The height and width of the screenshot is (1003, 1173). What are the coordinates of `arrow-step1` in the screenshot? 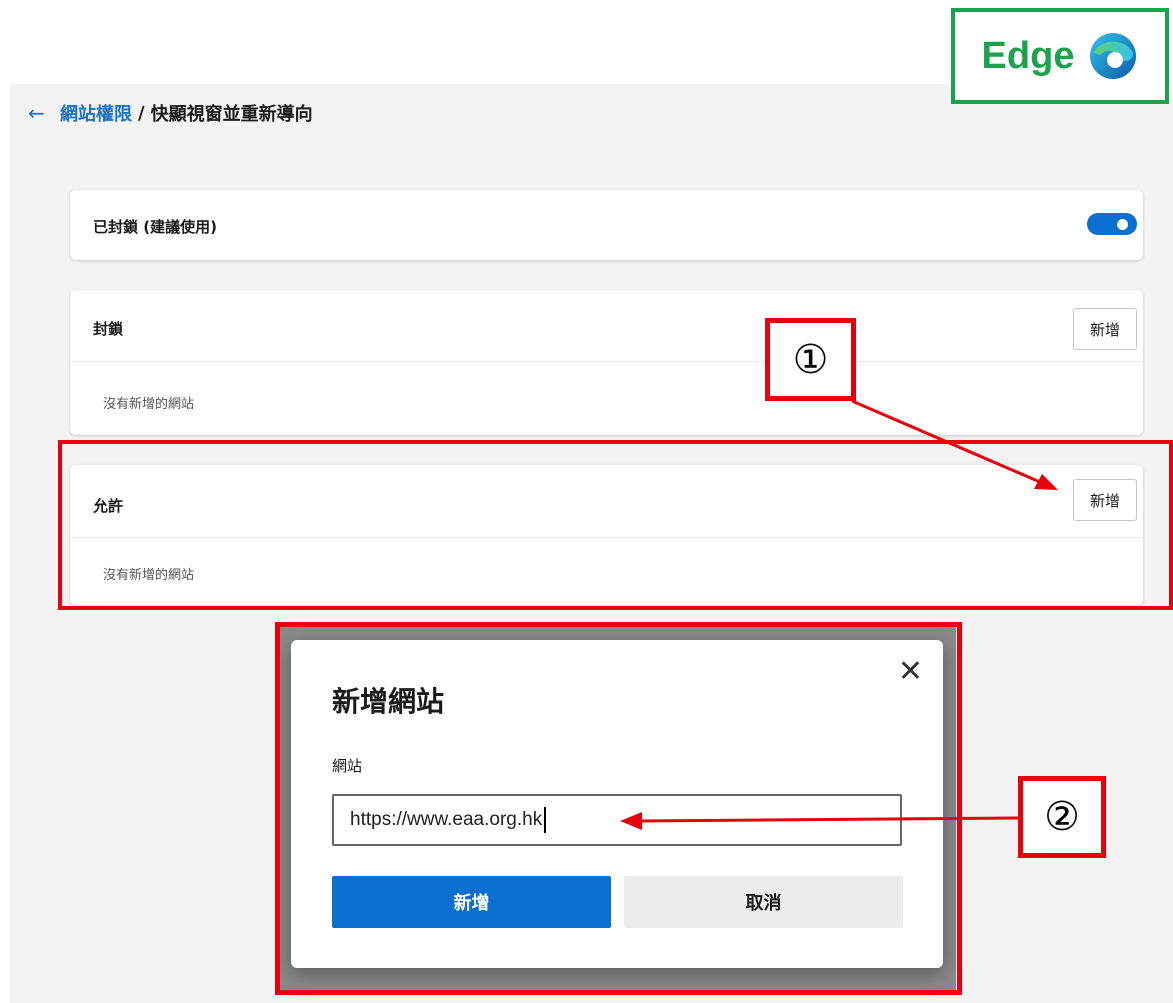 It's located at (946, 441).